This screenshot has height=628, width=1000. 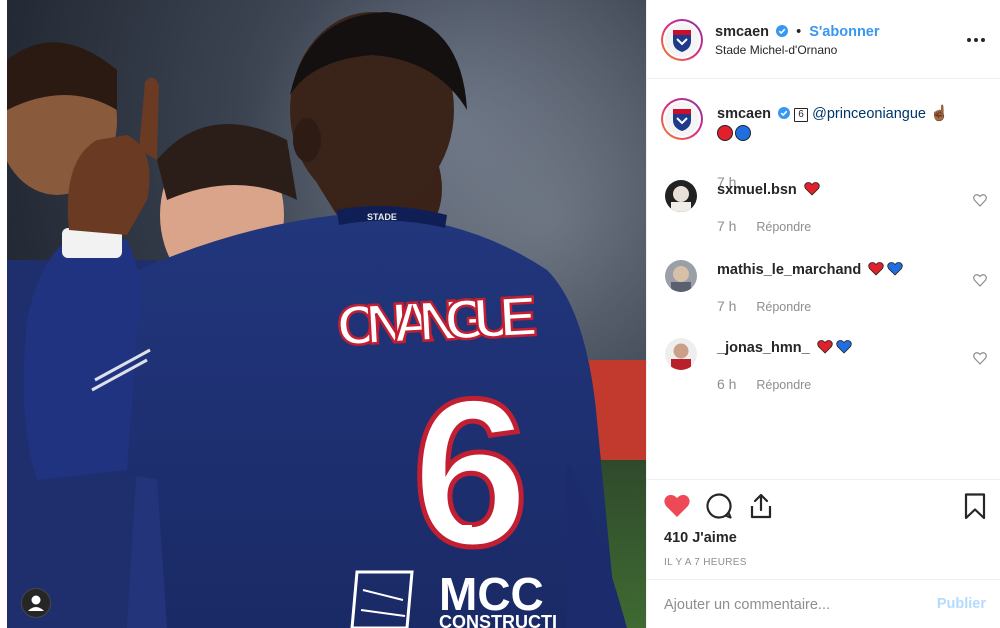 I want to click on comment-item: _jonas_hmn_ 6 h Répondre, so click(x=826, y=368).